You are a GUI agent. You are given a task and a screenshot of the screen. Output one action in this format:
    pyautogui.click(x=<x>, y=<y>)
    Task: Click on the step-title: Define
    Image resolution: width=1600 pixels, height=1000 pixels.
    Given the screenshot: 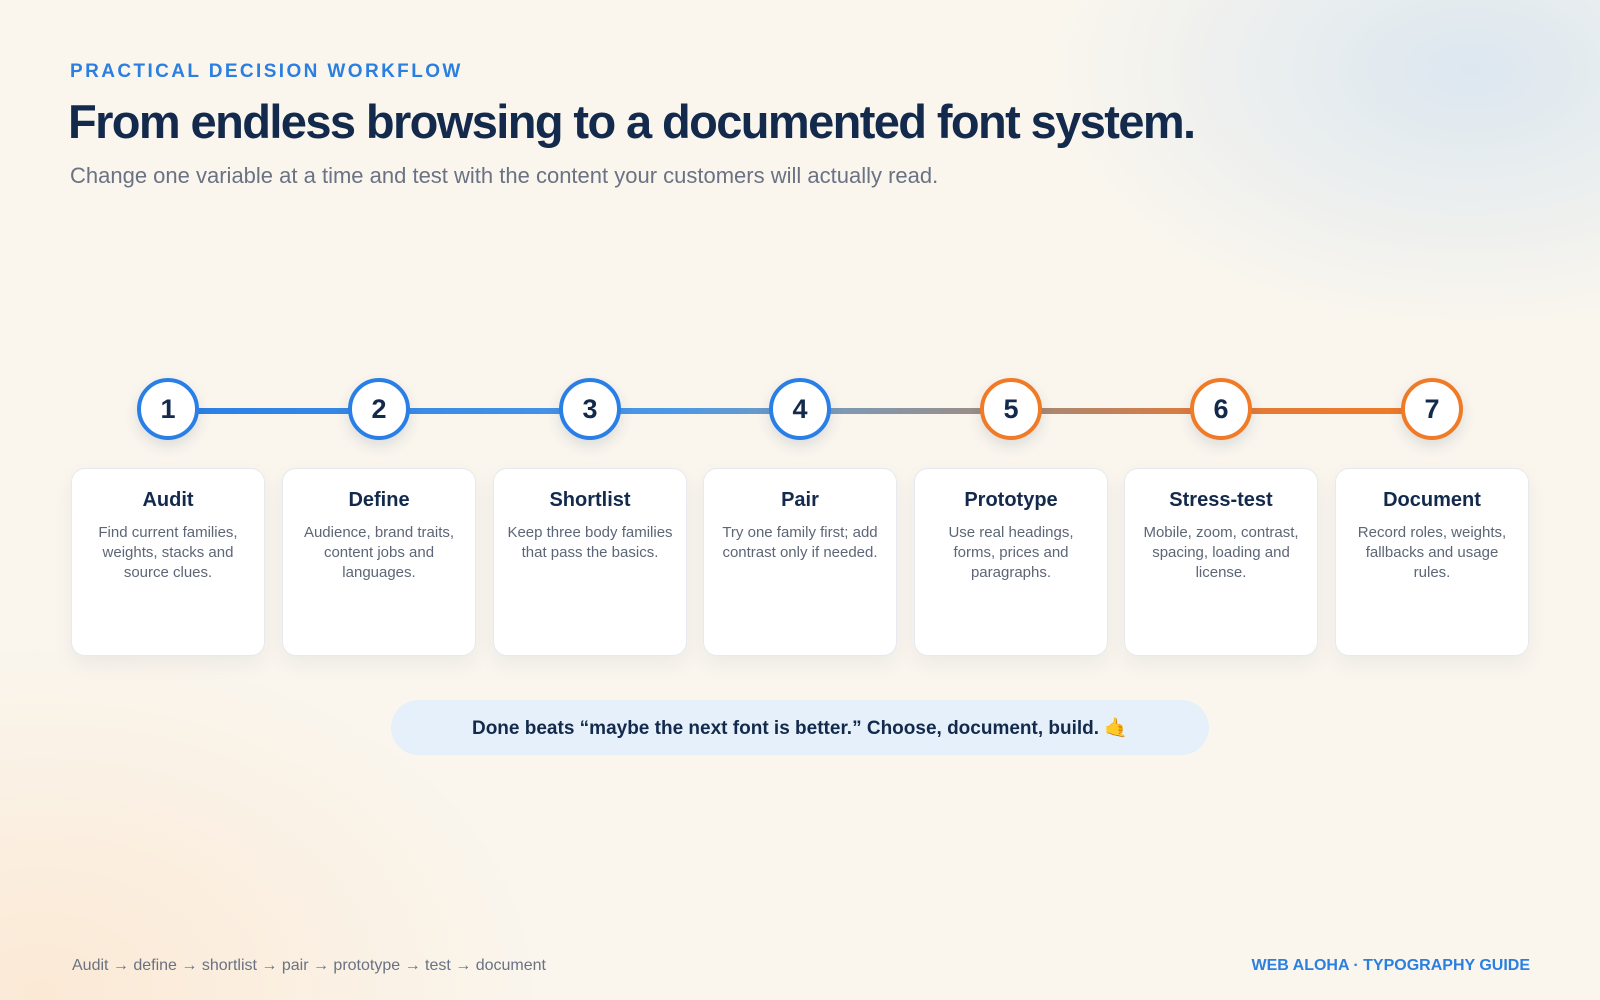 What is the action you would take?
    pyautogui.click(x=379, y=500)
    